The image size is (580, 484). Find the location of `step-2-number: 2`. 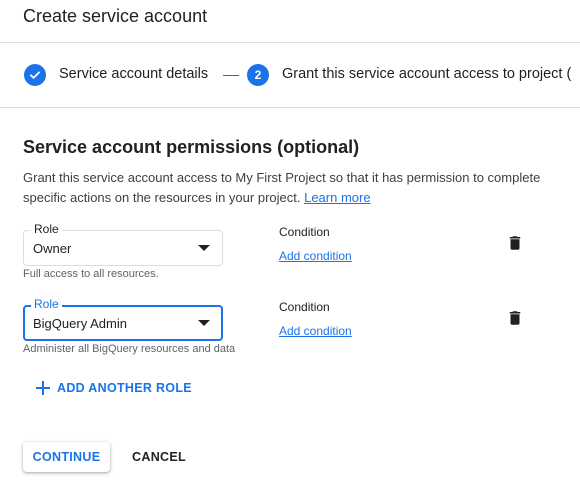

step-2-number: 2 is located at coordinates (258, 75).